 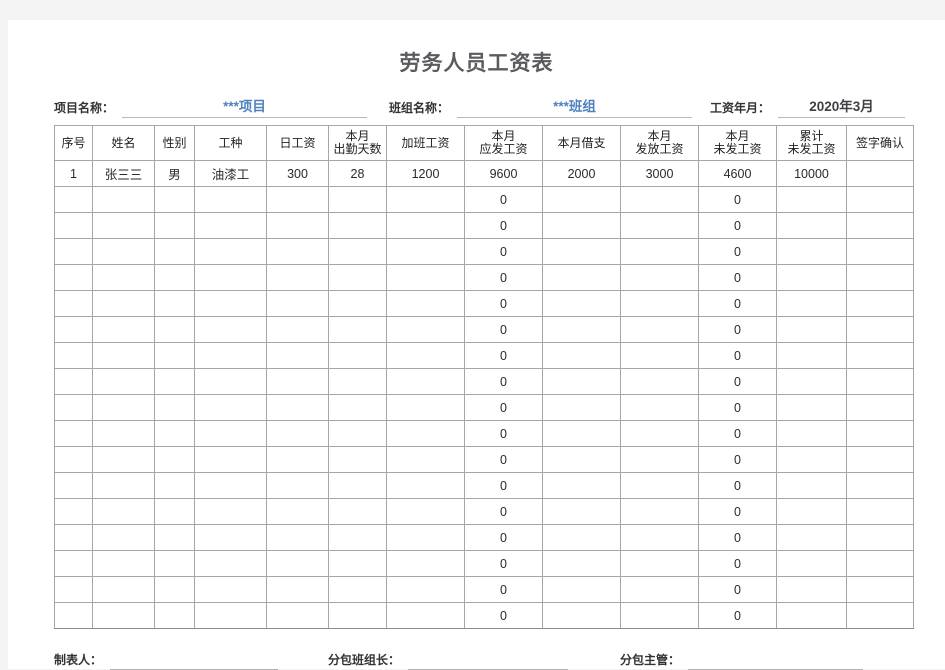 What do you see at coordinates (425, 173) in the screenshot?
I see `table-cell: 1200` at bounding box center [425, 173].